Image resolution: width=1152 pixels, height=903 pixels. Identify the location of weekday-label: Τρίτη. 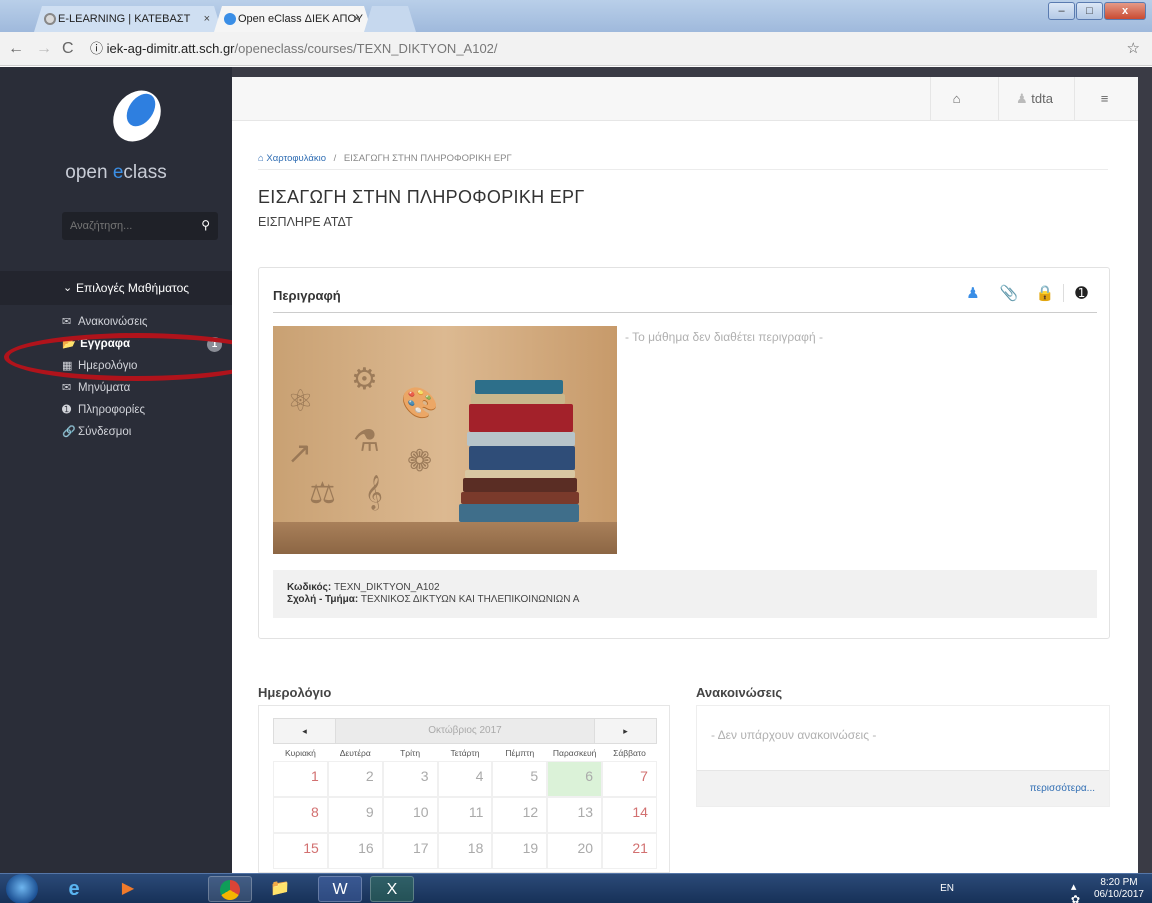
(410, 753).